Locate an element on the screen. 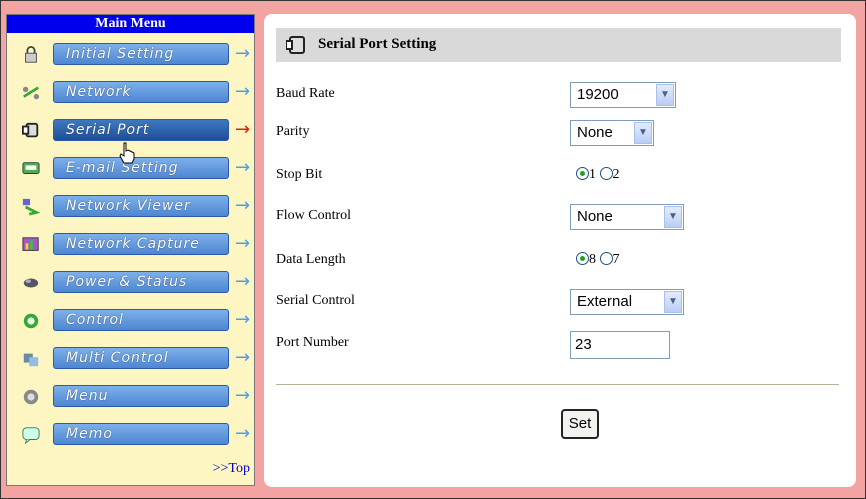  data-length-option-8: 8 is located at coordinates (592, 259).